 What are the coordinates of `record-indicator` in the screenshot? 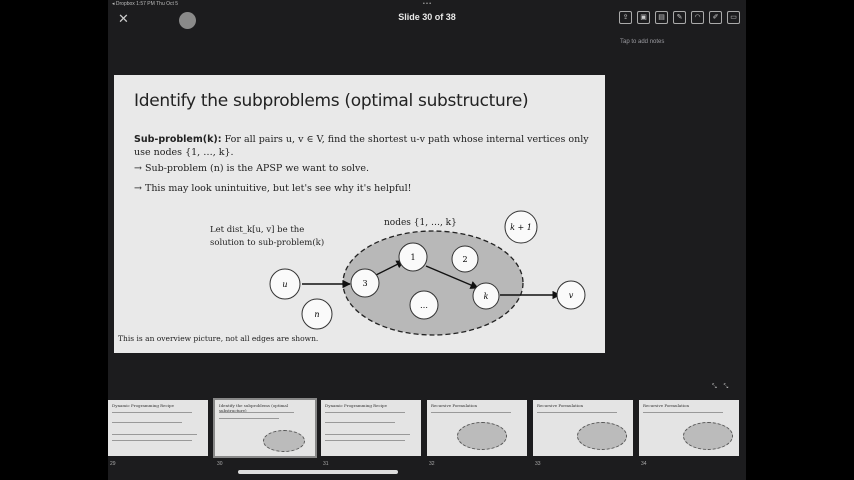 It's located at (187, 20).